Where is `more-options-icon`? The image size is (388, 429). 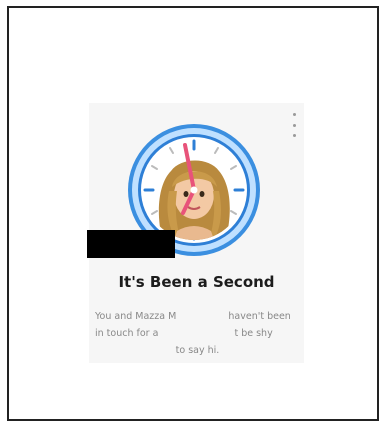
more-options-icon is located at coordinates (294, 125).